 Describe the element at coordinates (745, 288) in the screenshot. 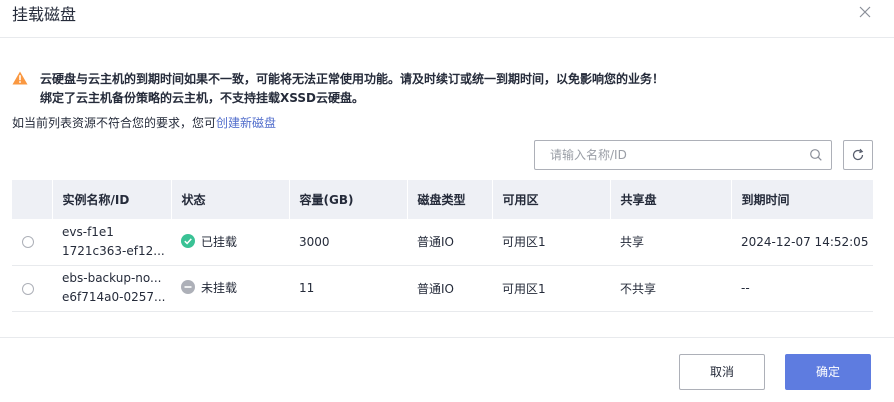

I see `expire-cell: --` at that location.